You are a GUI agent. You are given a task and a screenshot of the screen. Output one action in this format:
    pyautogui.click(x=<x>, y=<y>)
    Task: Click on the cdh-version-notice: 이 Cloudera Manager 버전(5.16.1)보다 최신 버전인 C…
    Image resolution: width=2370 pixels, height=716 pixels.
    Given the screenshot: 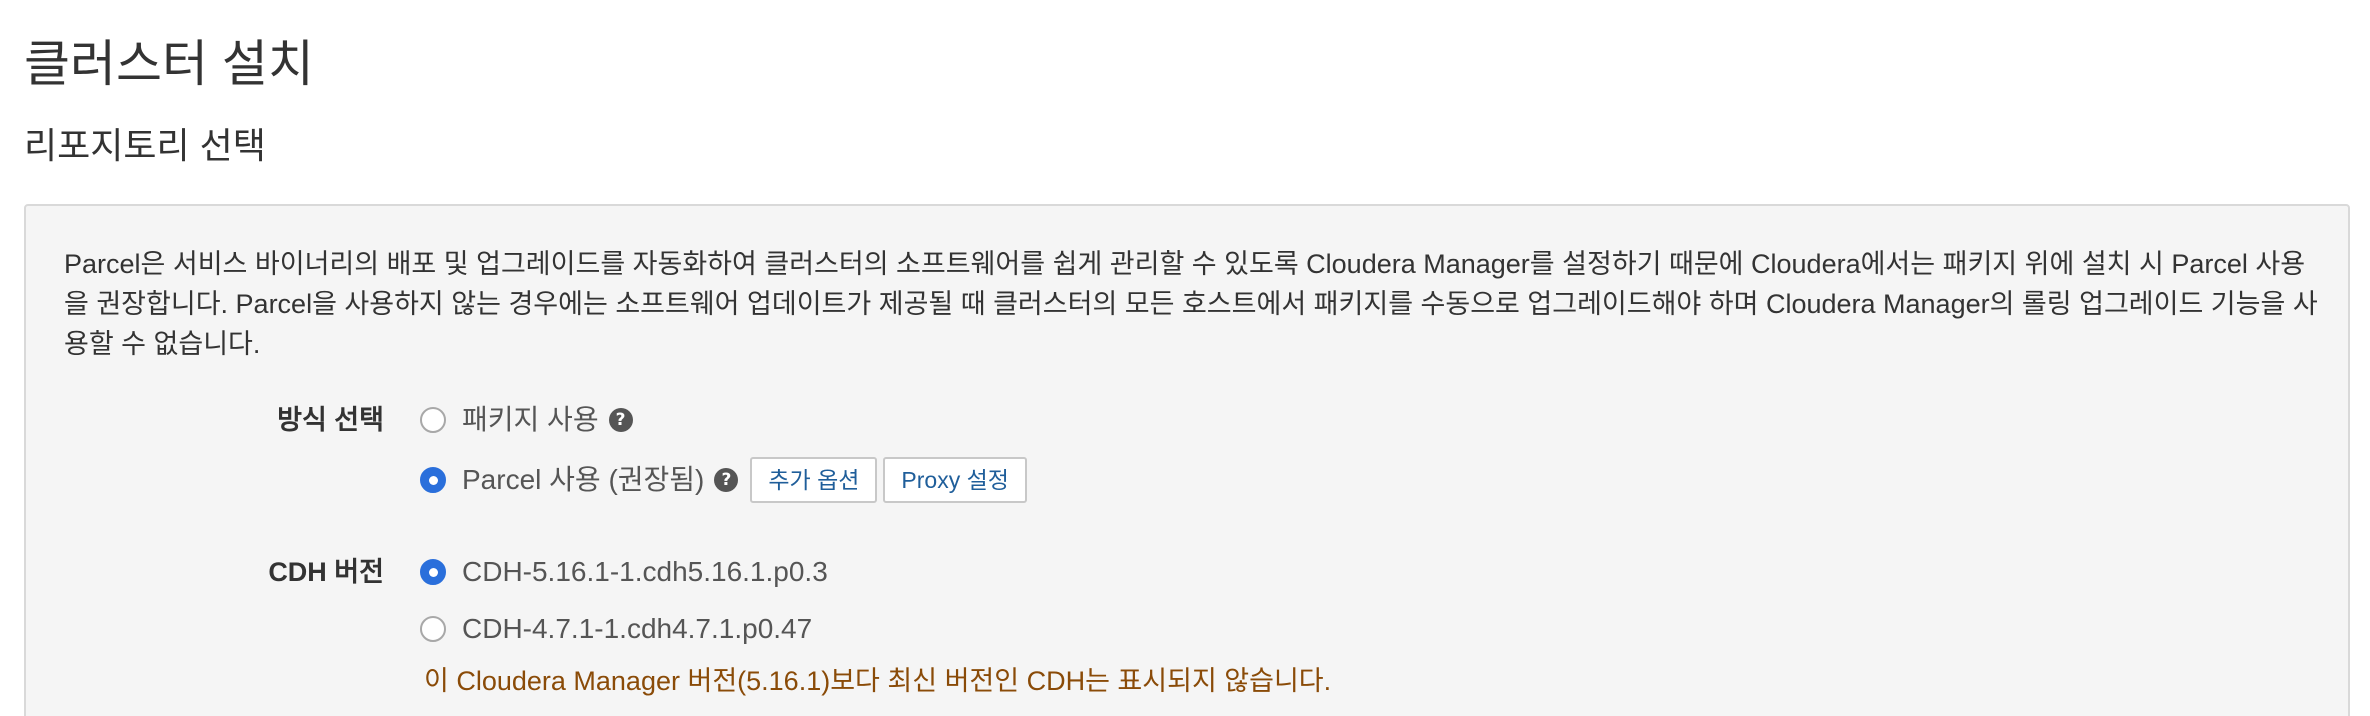 What is the action you would take?
    pyautogui.click(x=878, y=681)
    